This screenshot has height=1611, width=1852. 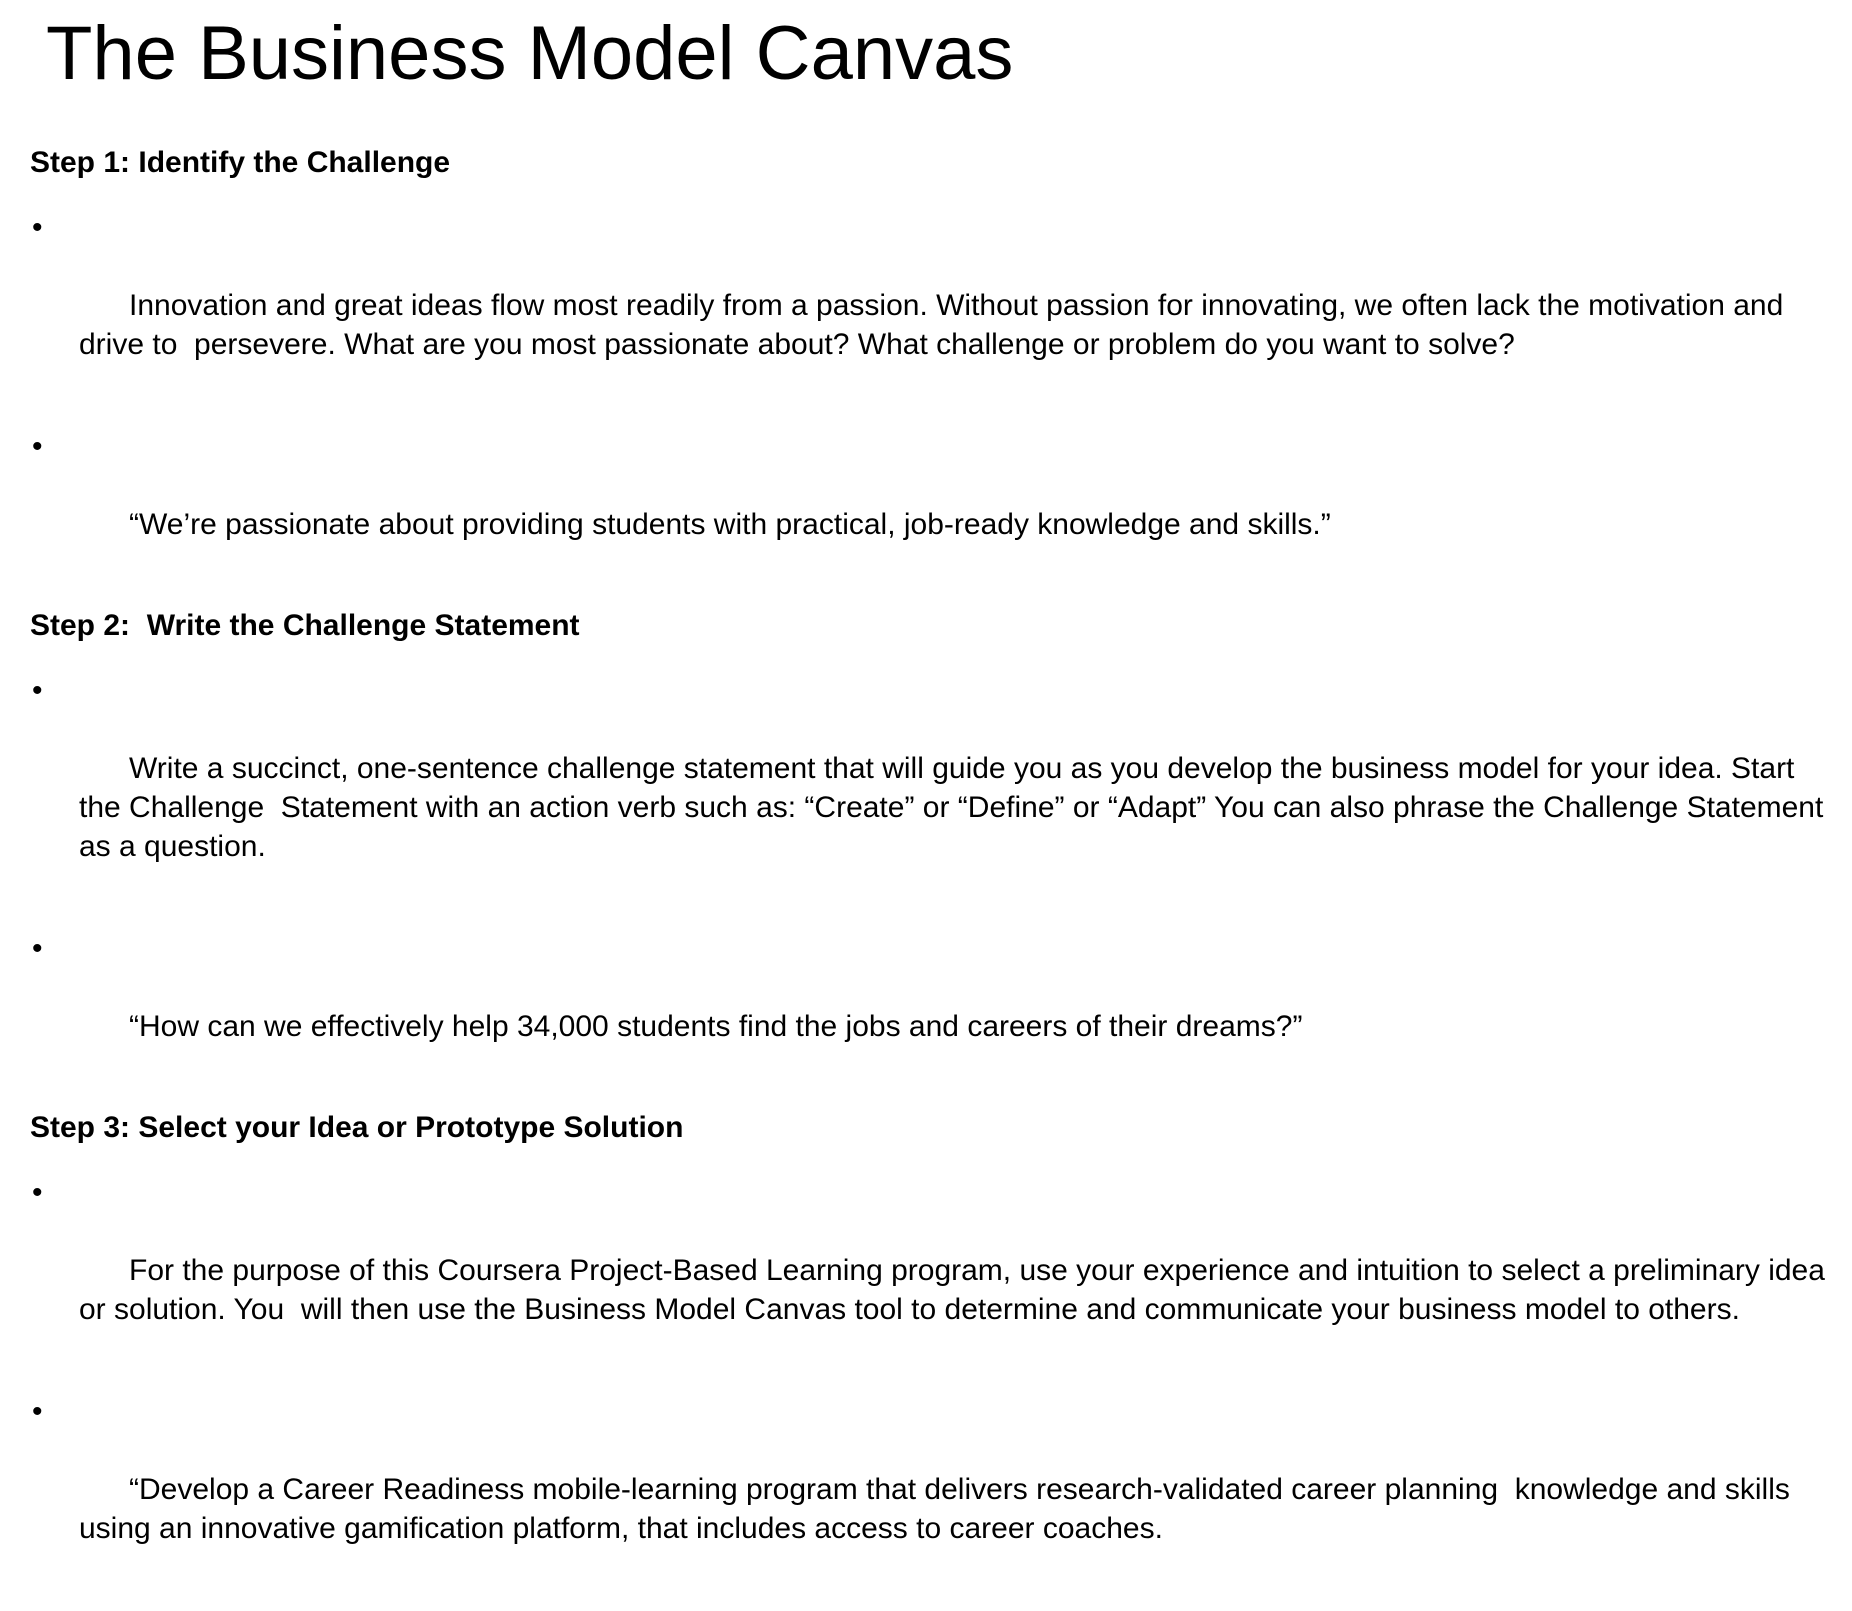 I want to click on step-1-heading: Step 1: Identify the Challenge, so click(x=240, y=162).